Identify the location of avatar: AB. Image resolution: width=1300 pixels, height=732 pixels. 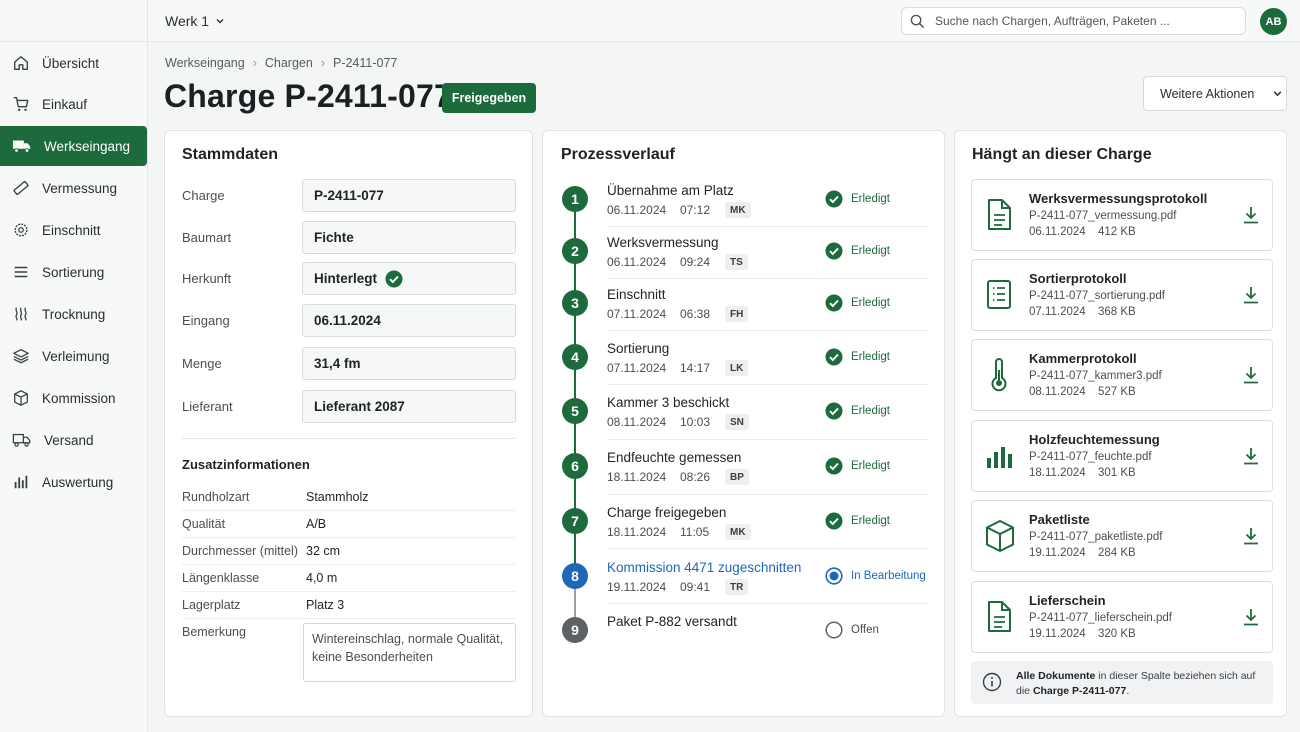
(1273, 21).